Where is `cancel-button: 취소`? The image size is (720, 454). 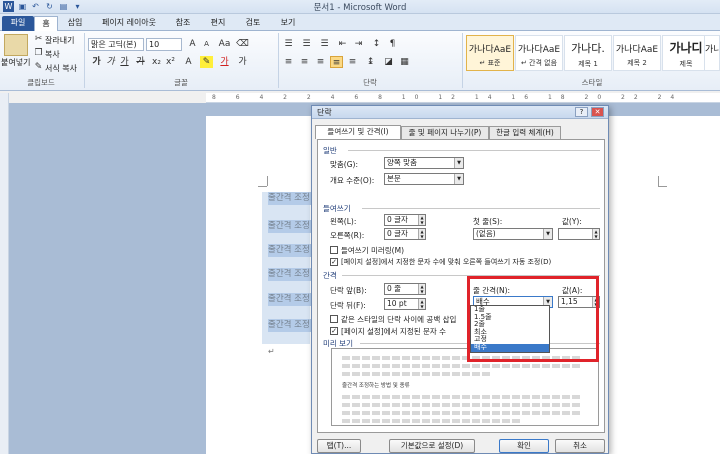 cancel-button: 취소 is located at coordinates (580, 446).